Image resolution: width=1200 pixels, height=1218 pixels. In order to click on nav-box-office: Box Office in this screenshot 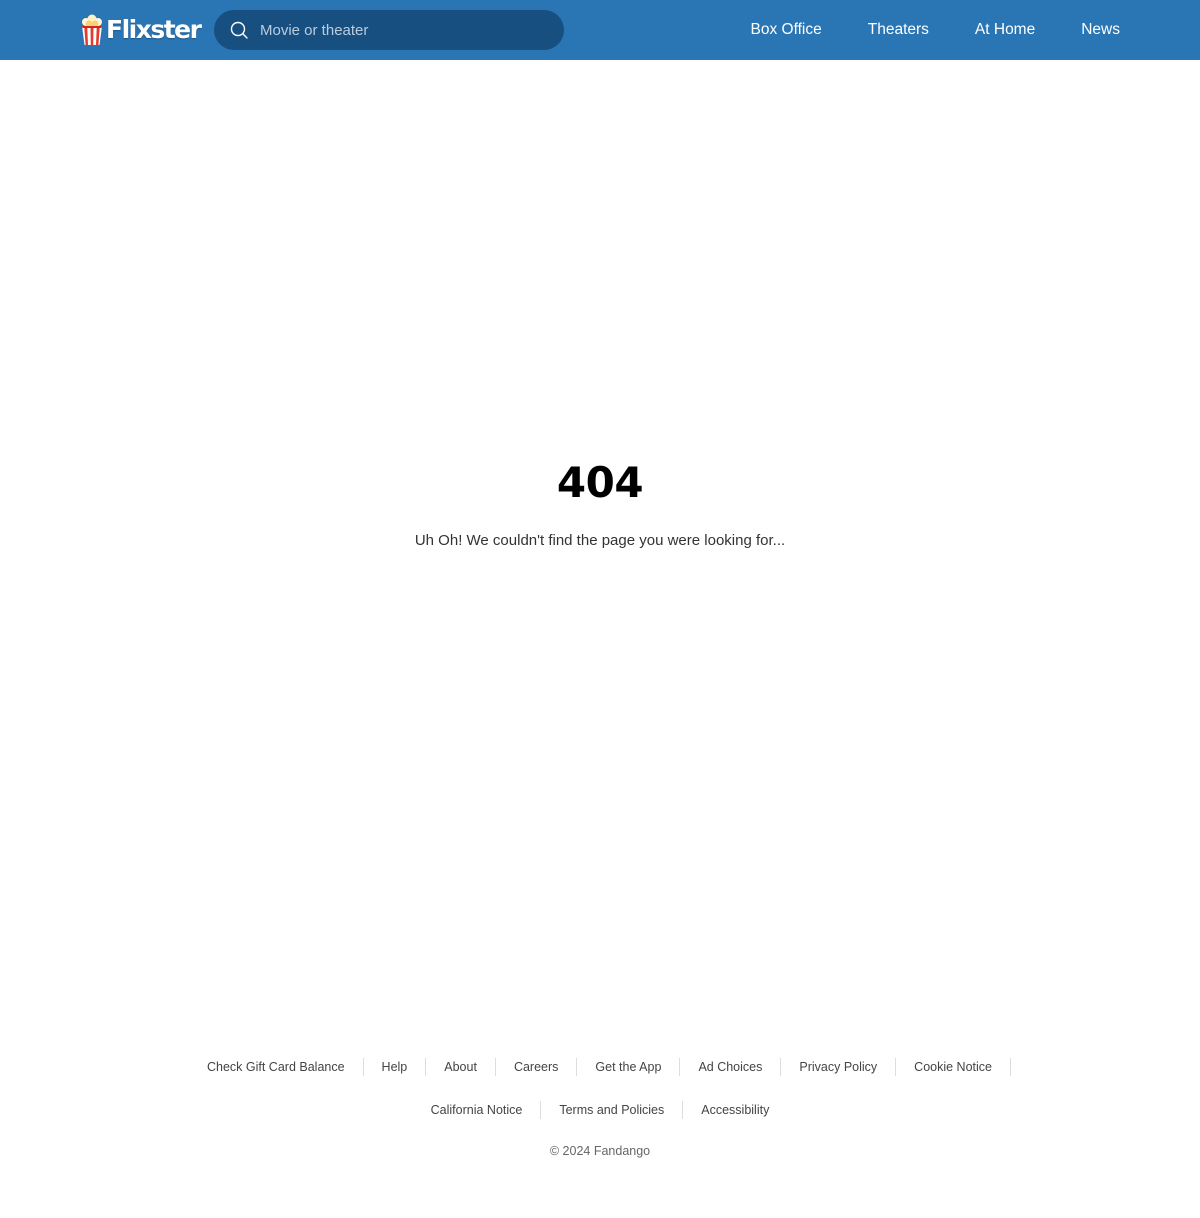, I will do `click(786, 30)`.